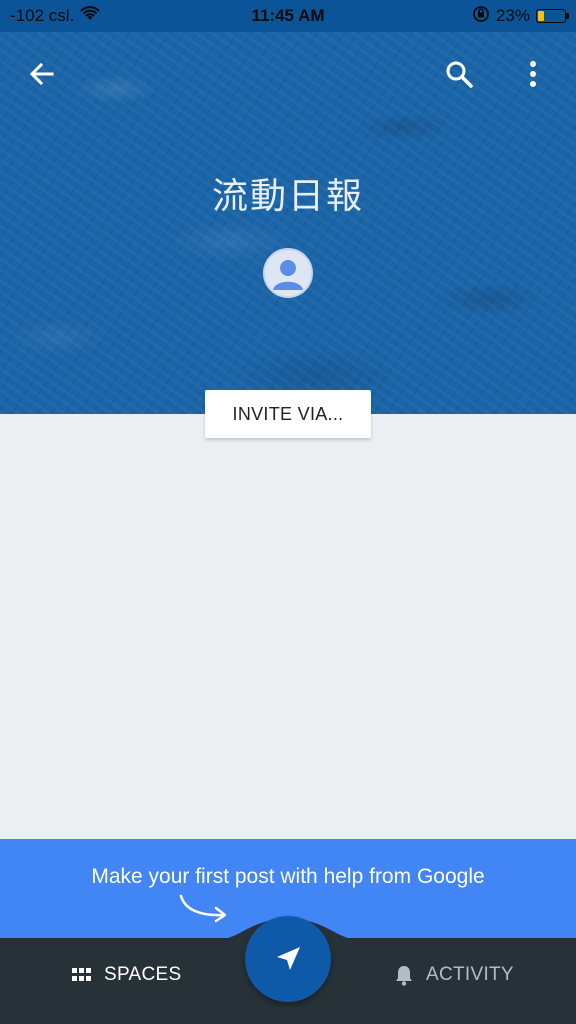  Describe the element at coordinates (287, 195) in the screenshot. I see `space-title: 流動日報` at that location.